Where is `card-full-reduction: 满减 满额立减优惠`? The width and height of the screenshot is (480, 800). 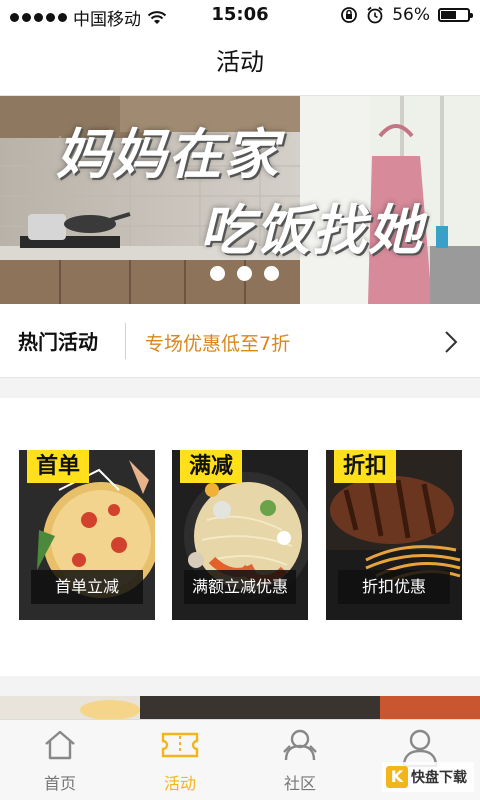 card-full-reduction: 满减 满额立减优惠 is located at coordinates (240, 535).